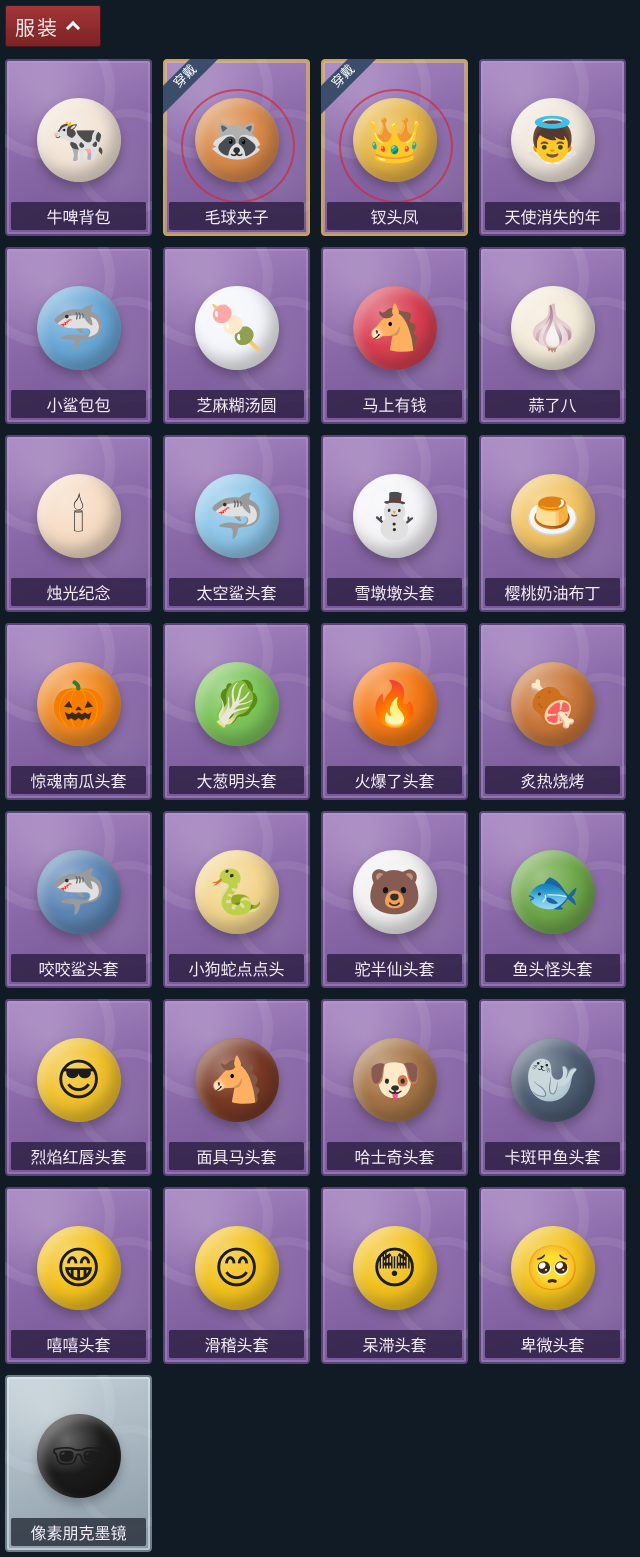 The image size is (640, 1557). I want to click on item-name: 樱桃奶油布丁, so click(552, 592).